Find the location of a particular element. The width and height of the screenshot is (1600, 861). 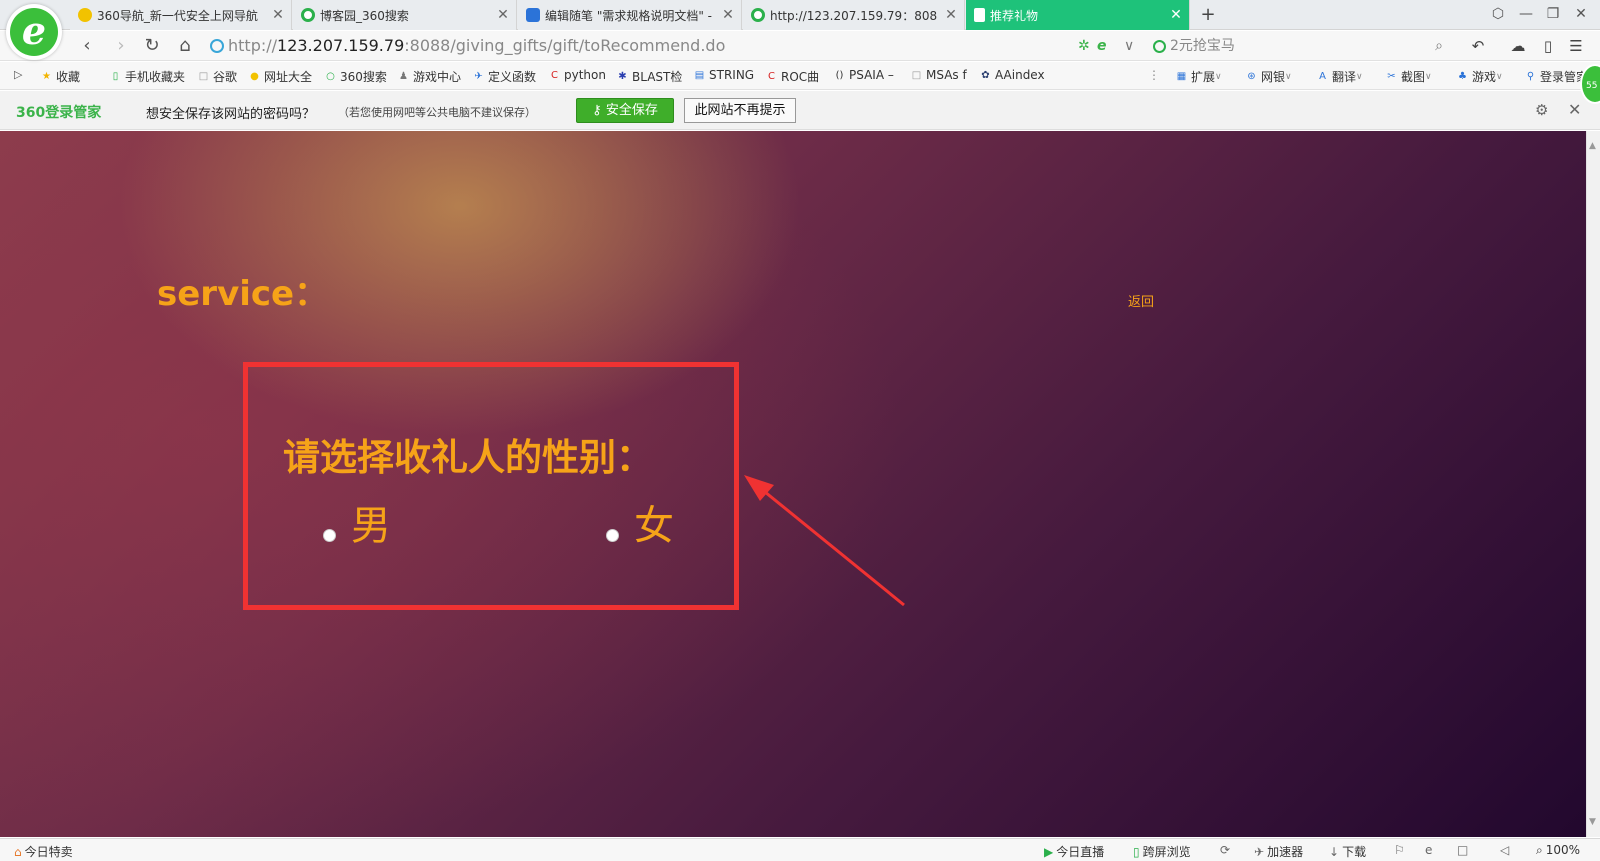

tab-360-nav: 360导航_新一代安全上网导航 ✕ is located at coordinates (181, 15).